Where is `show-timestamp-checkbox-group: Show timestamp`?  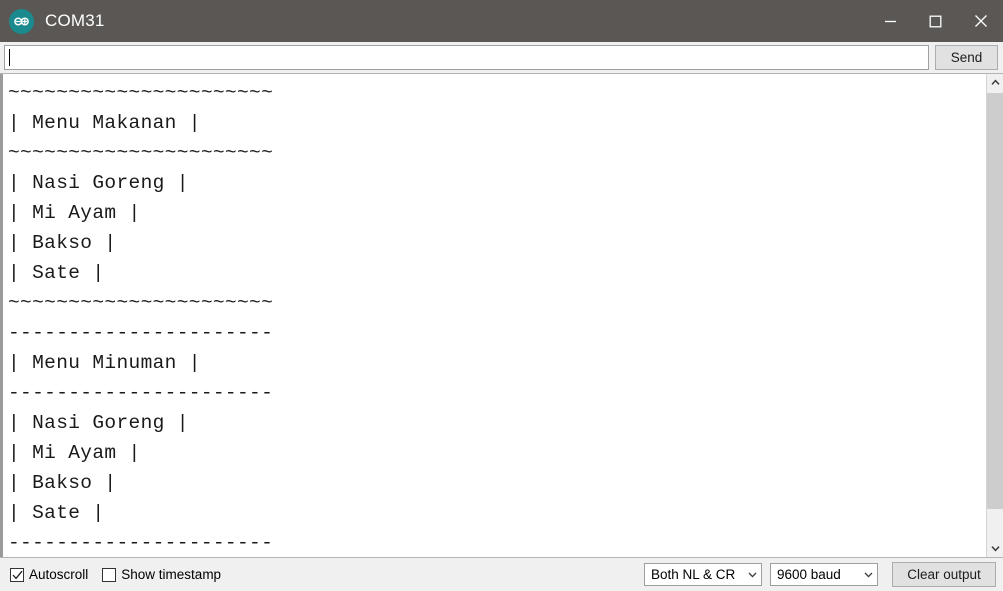 show-timestamp-checkbox-group: Show timestamp is located at coordinates (161, 574).